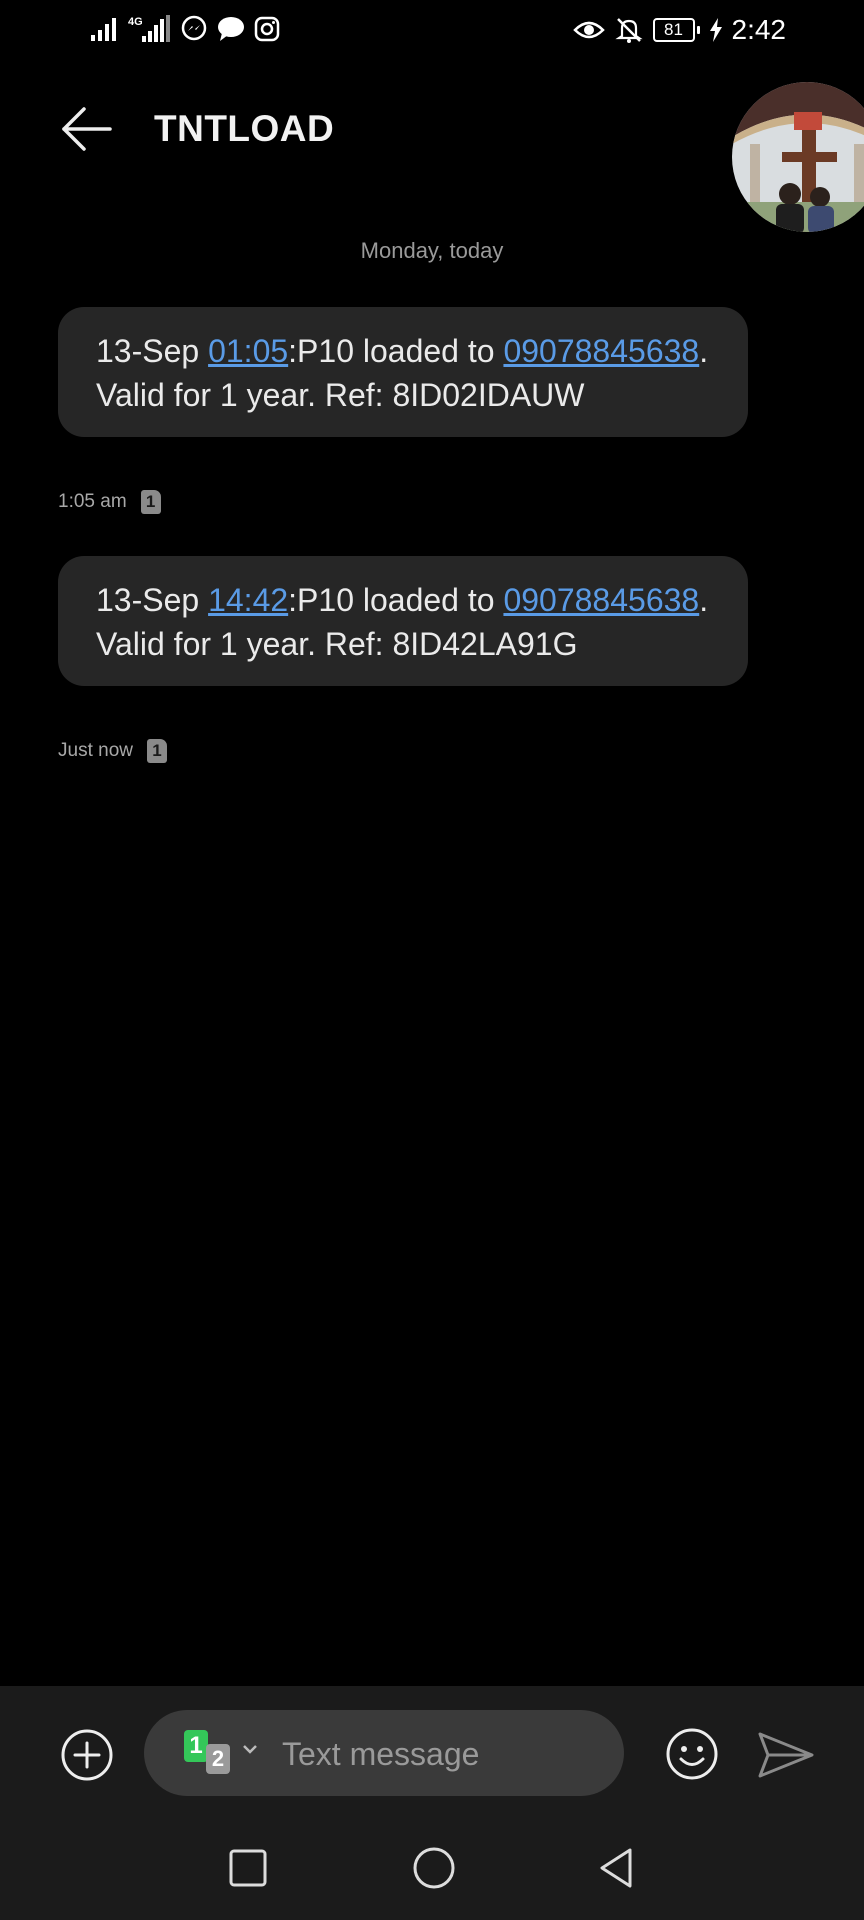 This screenshot has height=1920, width=864. I want to click on status-bar: 4G 81 2:42, so click(432, 31).